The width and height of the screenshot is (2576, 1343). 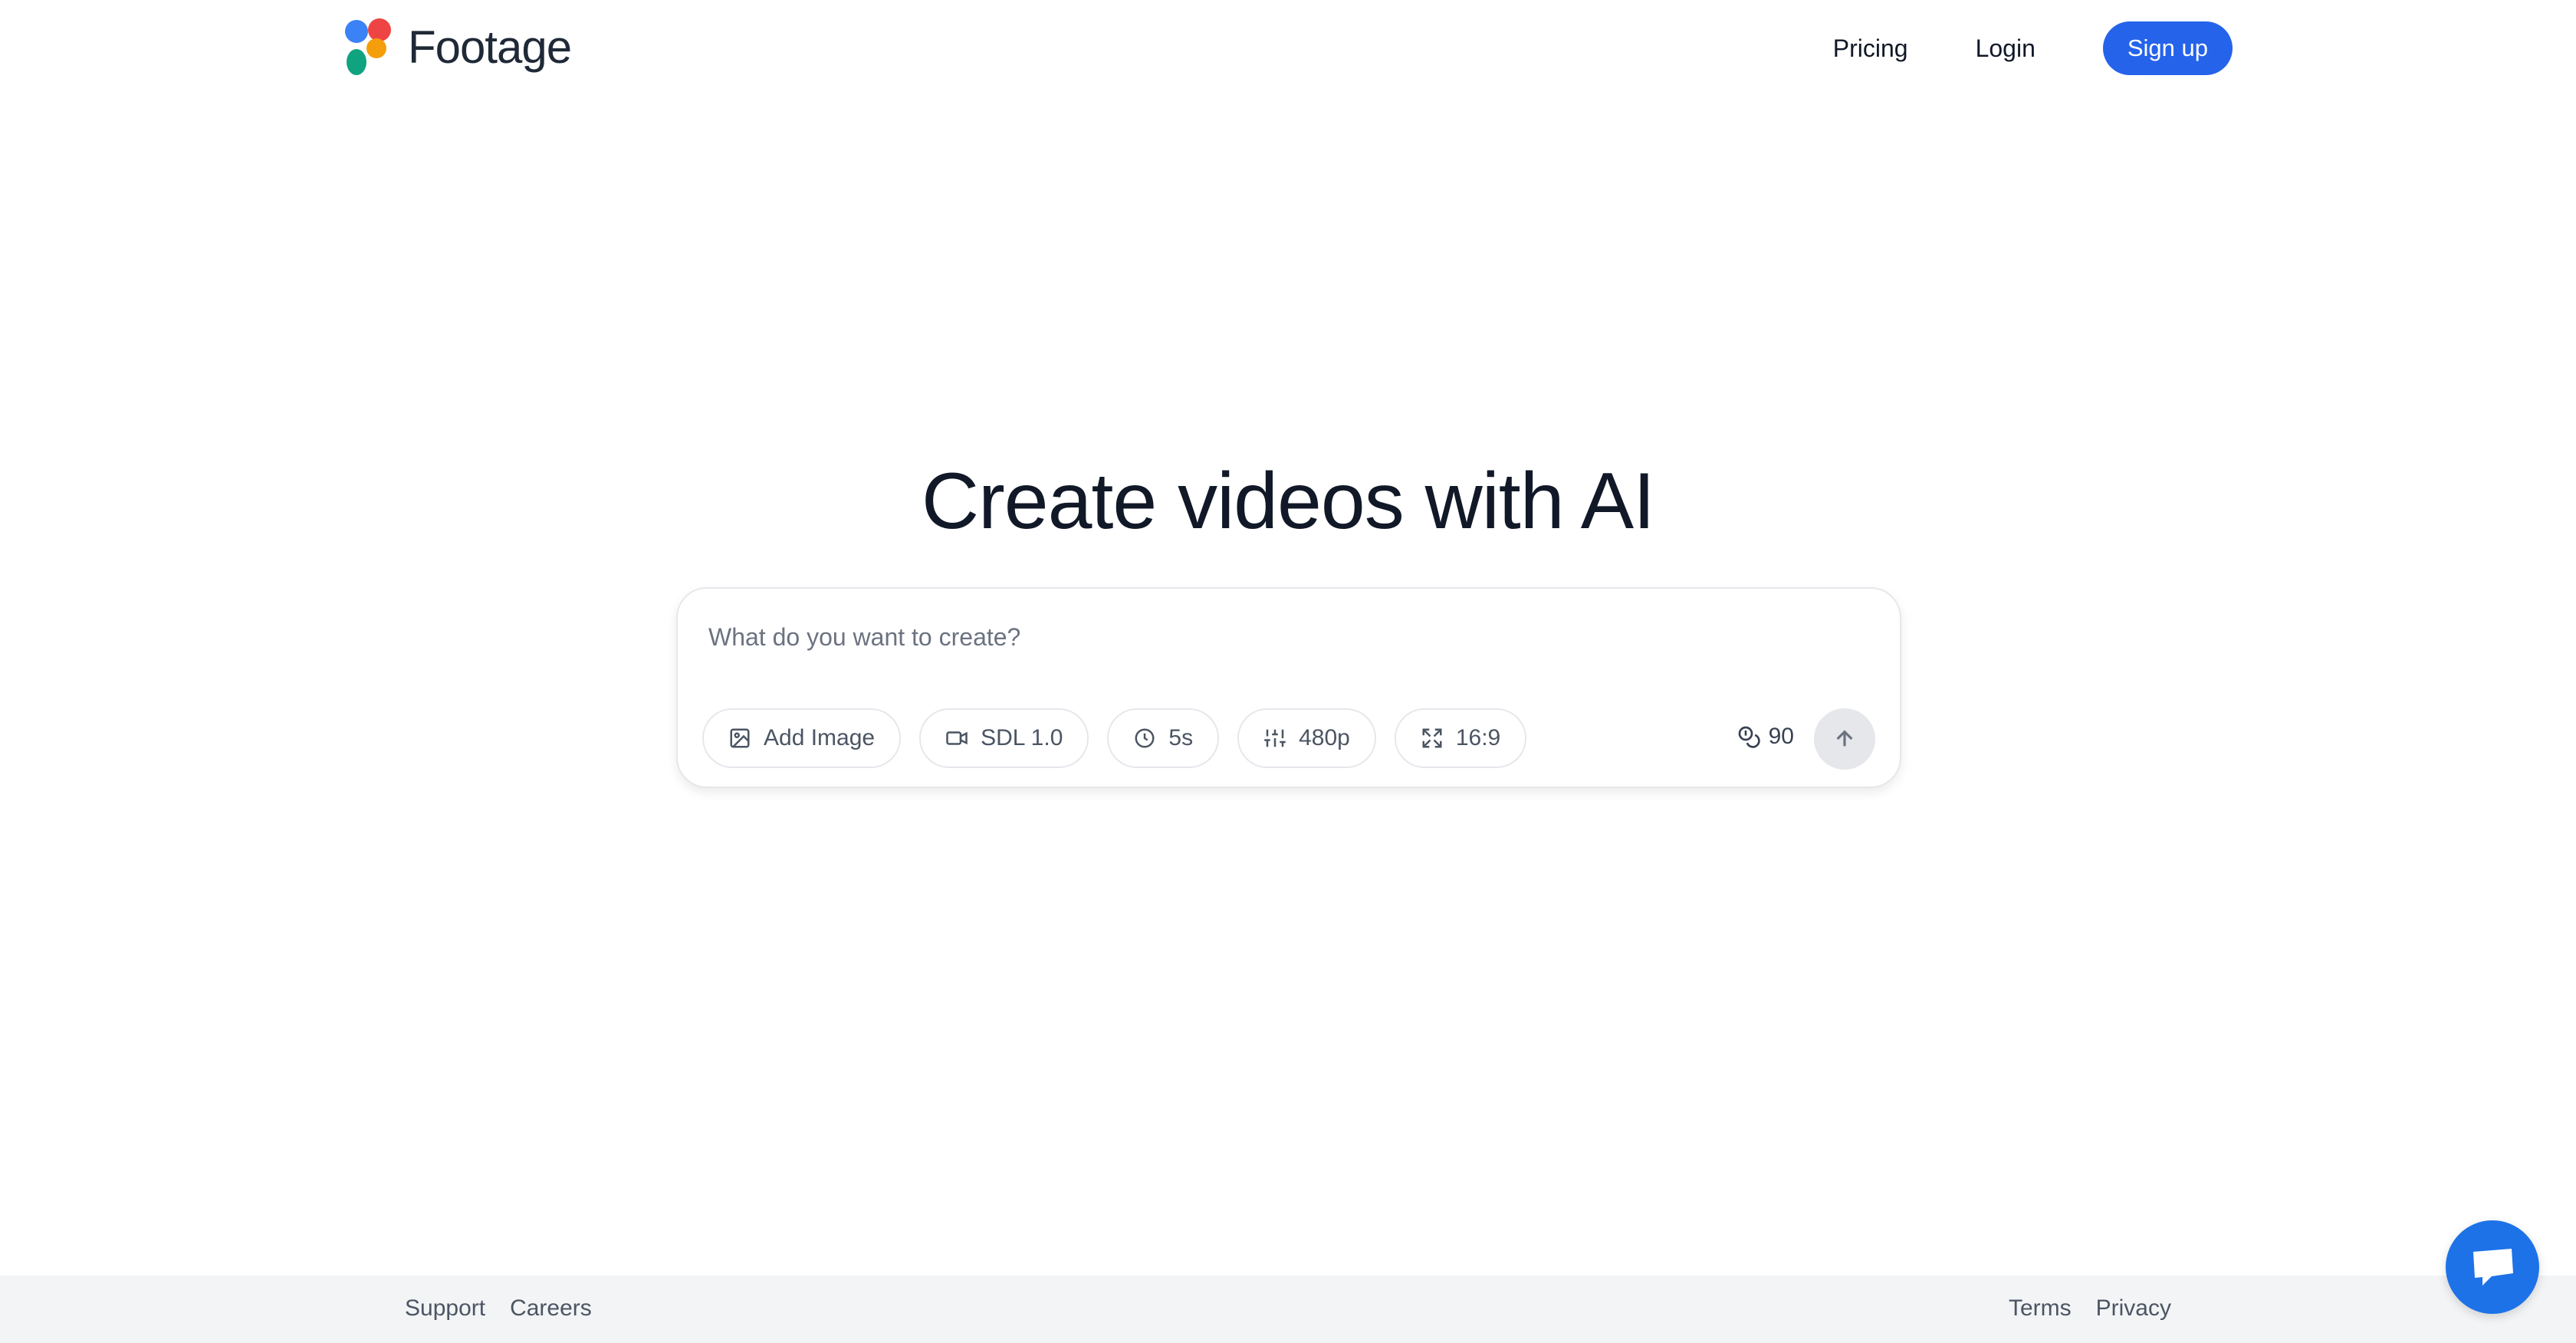 What do you see at coordinates (820, 738) in the screenshot?
I see `add-image-label: Add Image` at bounding box center [820, 738].